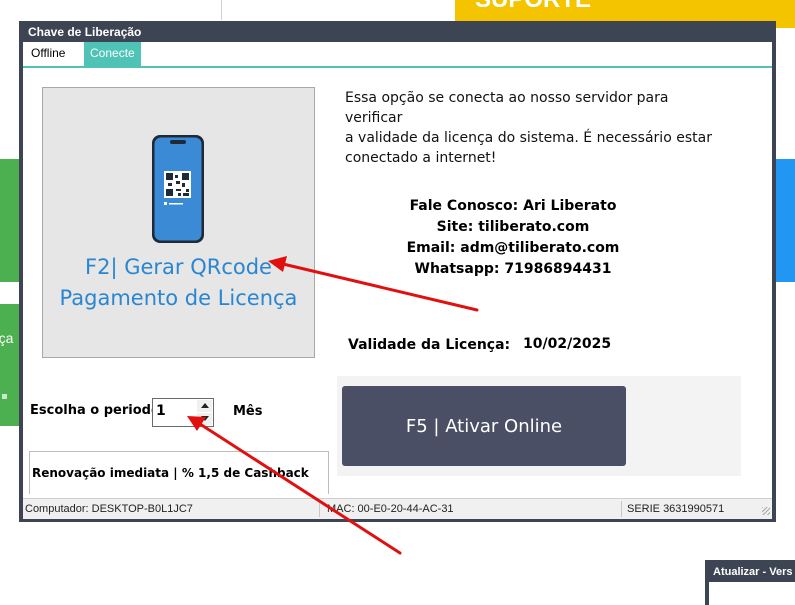  I want to click on renewal-text: Renovação imediata | % 1,5 de Cashback, so click(170, 473).